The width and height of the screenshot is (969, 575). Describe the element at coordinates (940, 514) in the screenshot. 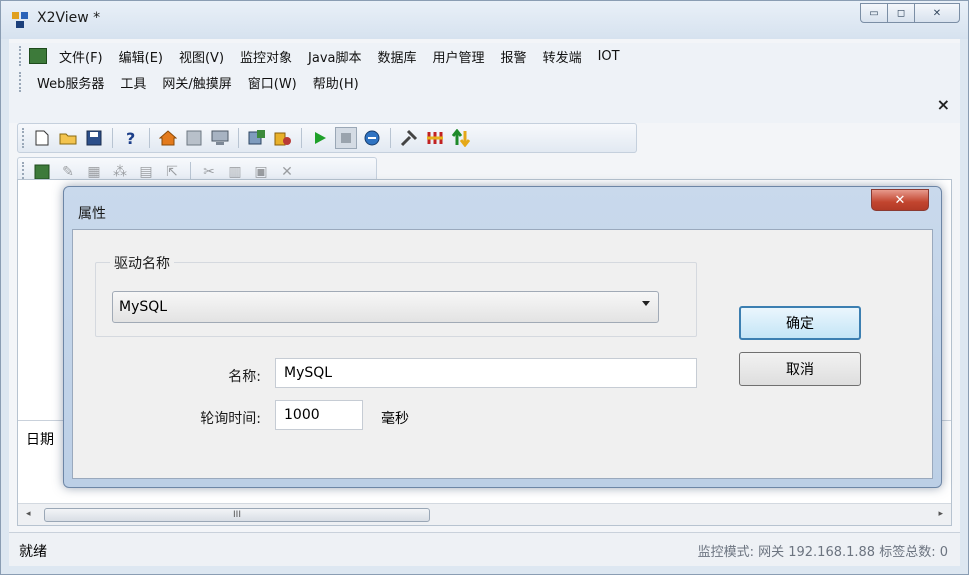

I see `scroll-right-arrow-icon: ▸` at that location.